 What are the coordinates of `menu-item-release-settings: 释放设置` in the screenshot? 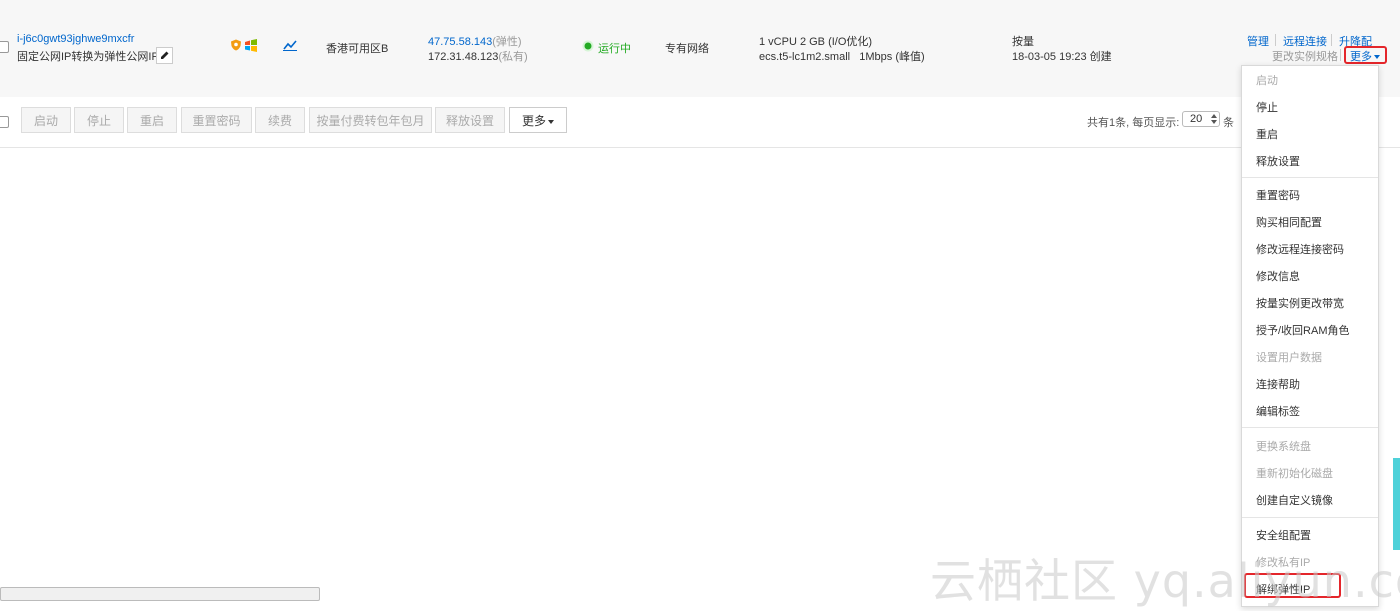 It's located at (1278, 161).